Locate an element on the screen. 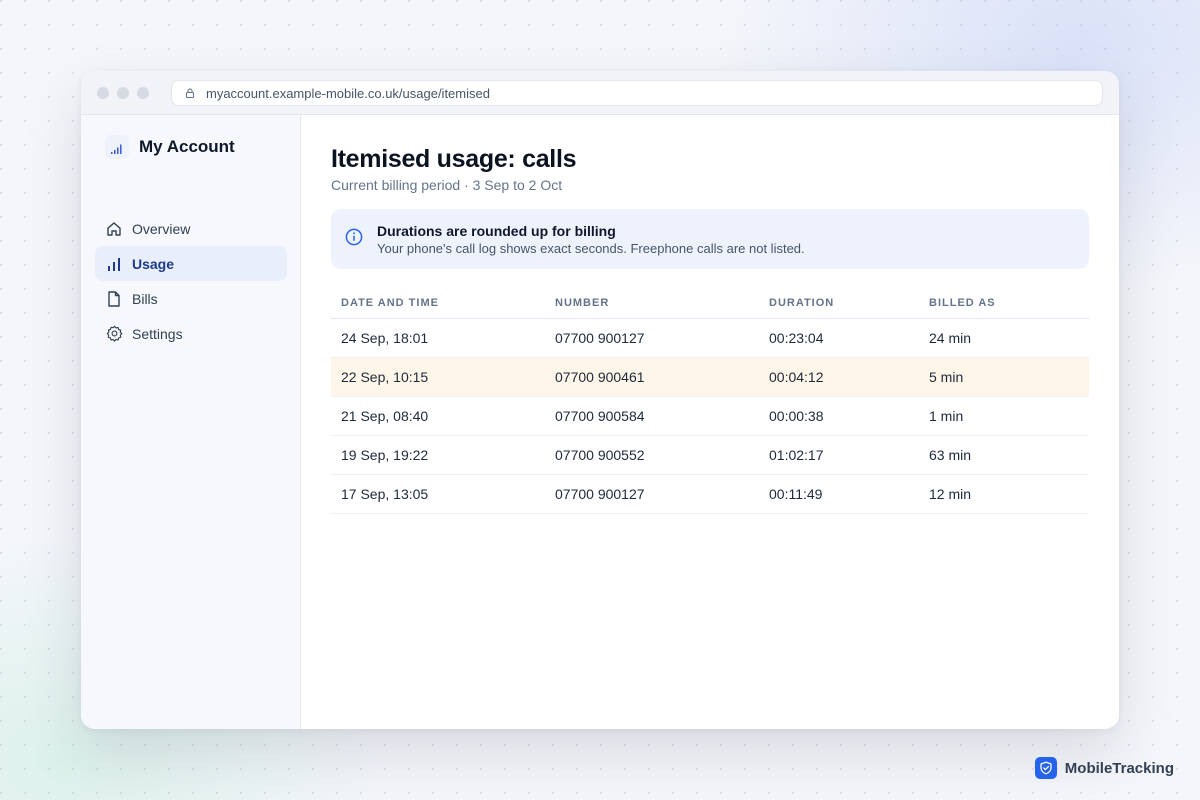 The image size is (1200, 800). cell-billed: 12 min is located at coordinates (950, 494).